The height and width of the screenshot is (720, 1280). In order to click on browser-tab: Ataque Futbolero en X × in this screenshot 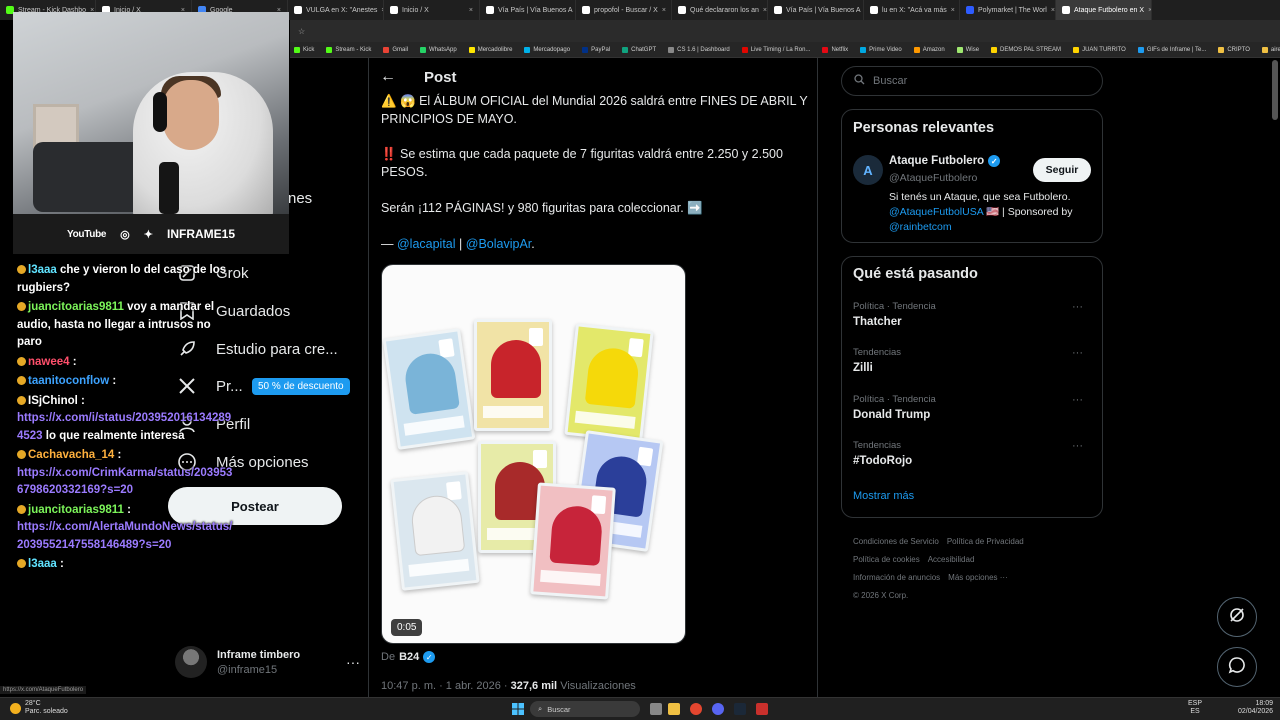, I will do `click(1104, 10)`.